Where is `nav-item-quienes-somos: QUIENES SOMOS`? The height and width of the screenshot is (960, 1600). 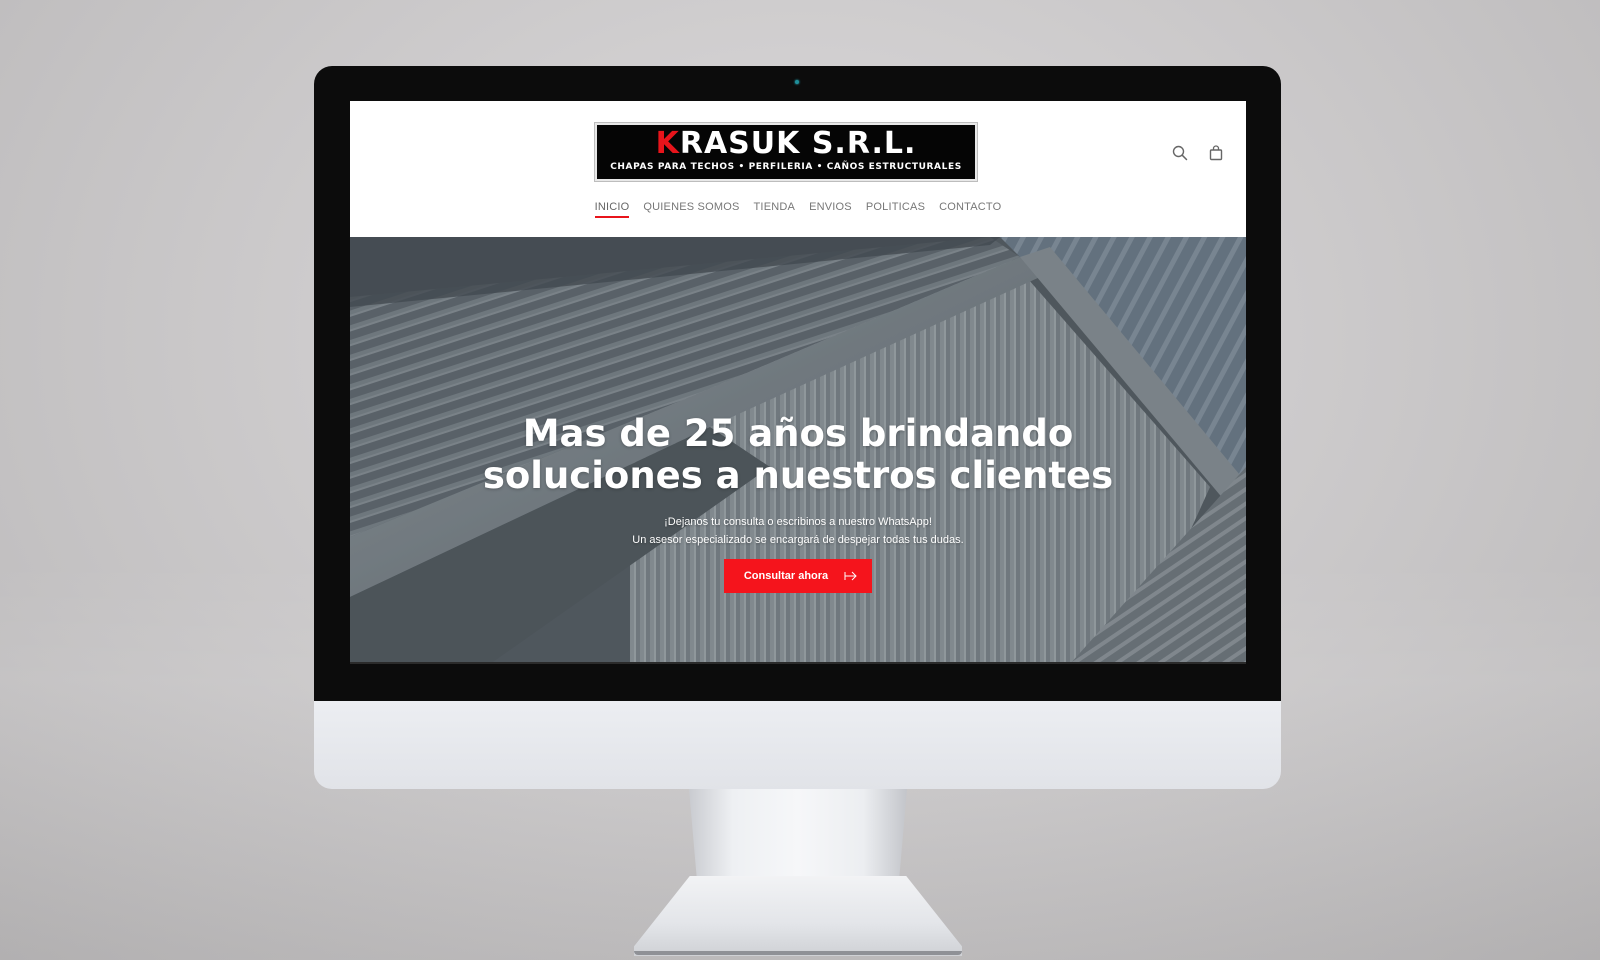 nav-item-quienes-somos: QUIENES SOMOS is located at coordinates (691, 209).